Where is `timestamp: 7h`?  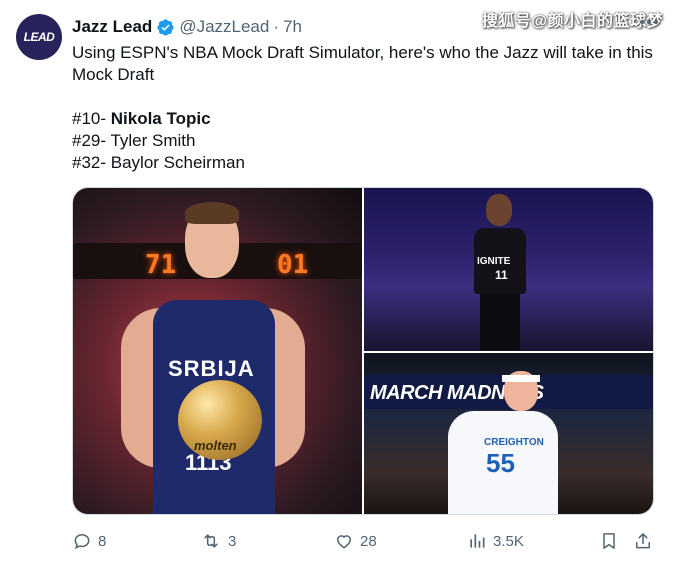
timestamp: 7h is located at coordinates (292, 27).